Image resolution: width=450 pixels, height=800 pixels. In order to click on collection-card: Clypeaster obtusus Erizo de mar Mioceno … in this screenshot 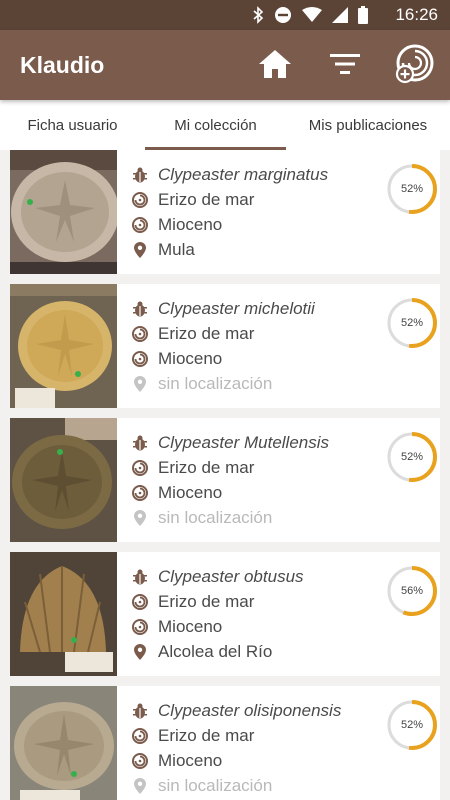, I will do `click(225, 614)`.